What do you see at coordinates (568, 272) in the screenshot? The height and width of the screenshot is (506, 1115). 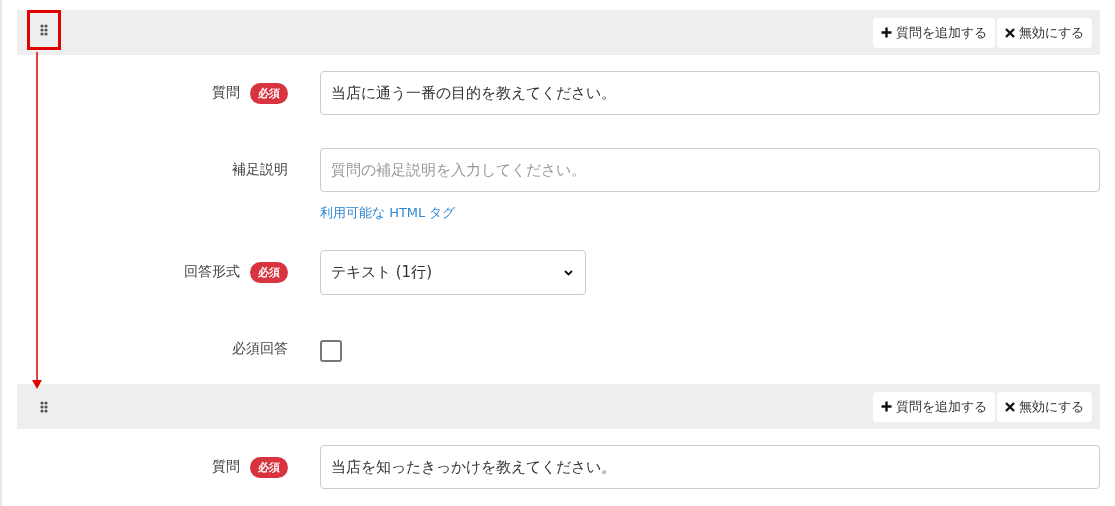 I see `chevron-down-icon` at bounding box center [568, 272].